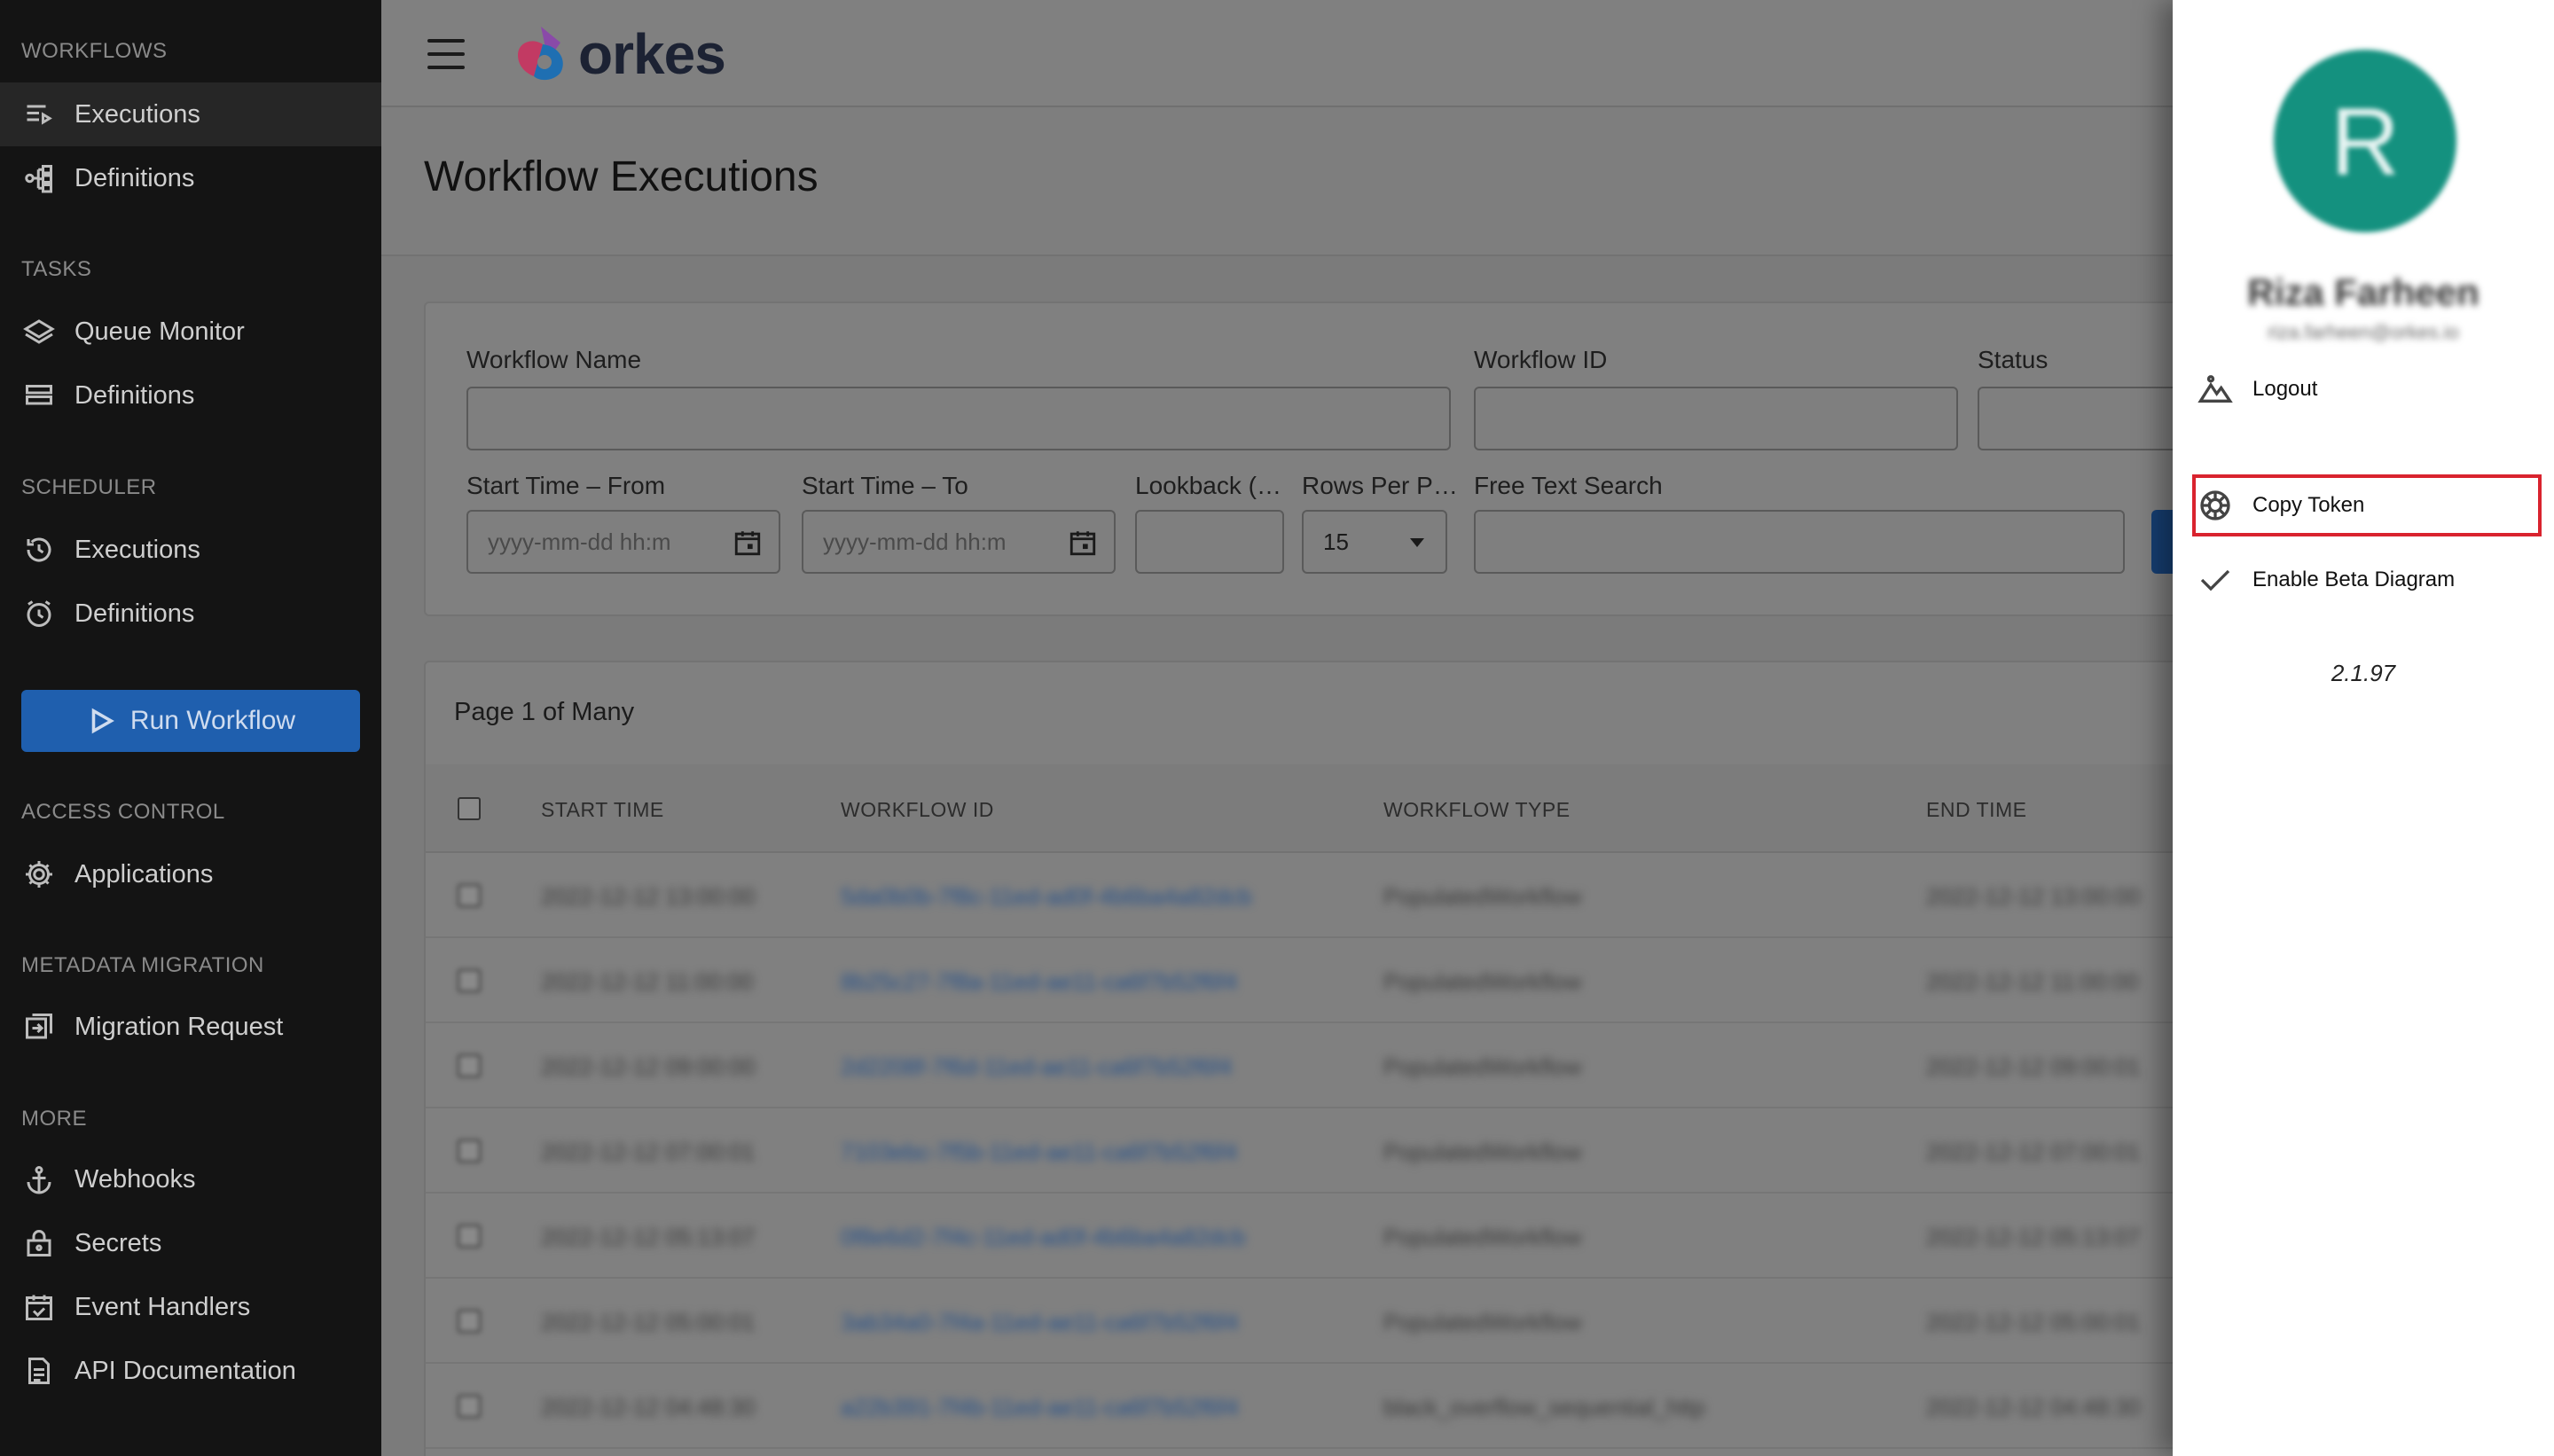 The image size is (2554, 1456). I want to click on section-title-access-control: ACCESS CONTROL, so click(123, 812).